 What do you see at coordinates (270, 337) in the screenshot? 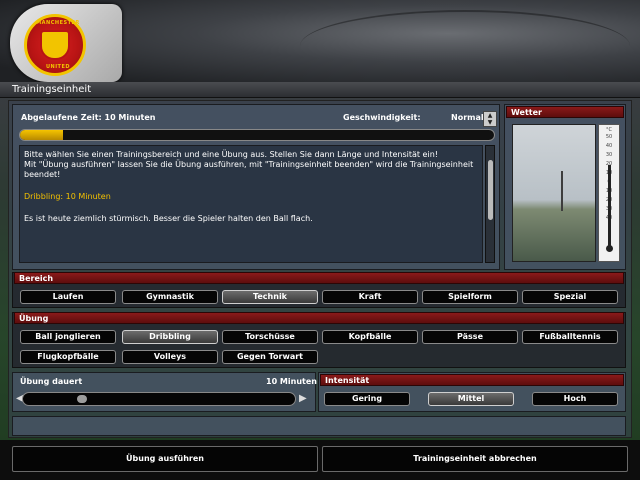
I see `uebung-torschuesse-button: Torschüsse` at bounding box center [270, 337].